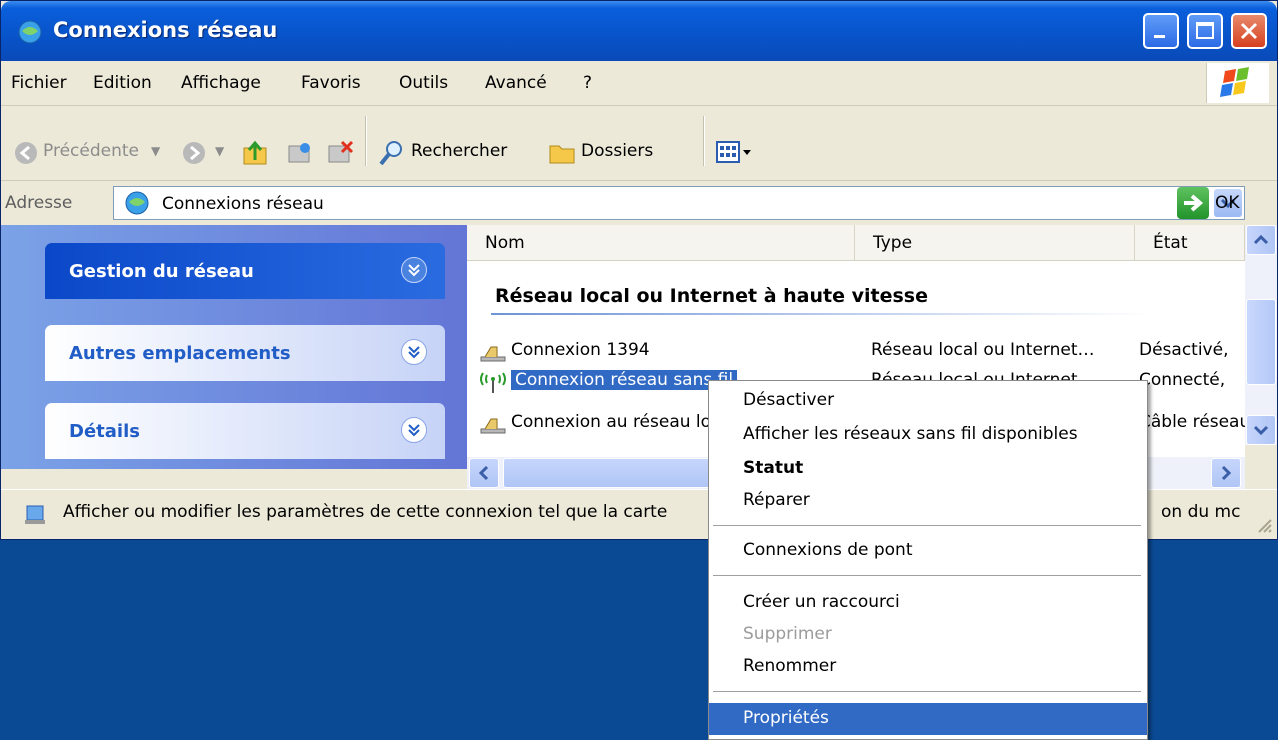  I want to click on menu-item-disable: Désactiver, so click(928, 401).